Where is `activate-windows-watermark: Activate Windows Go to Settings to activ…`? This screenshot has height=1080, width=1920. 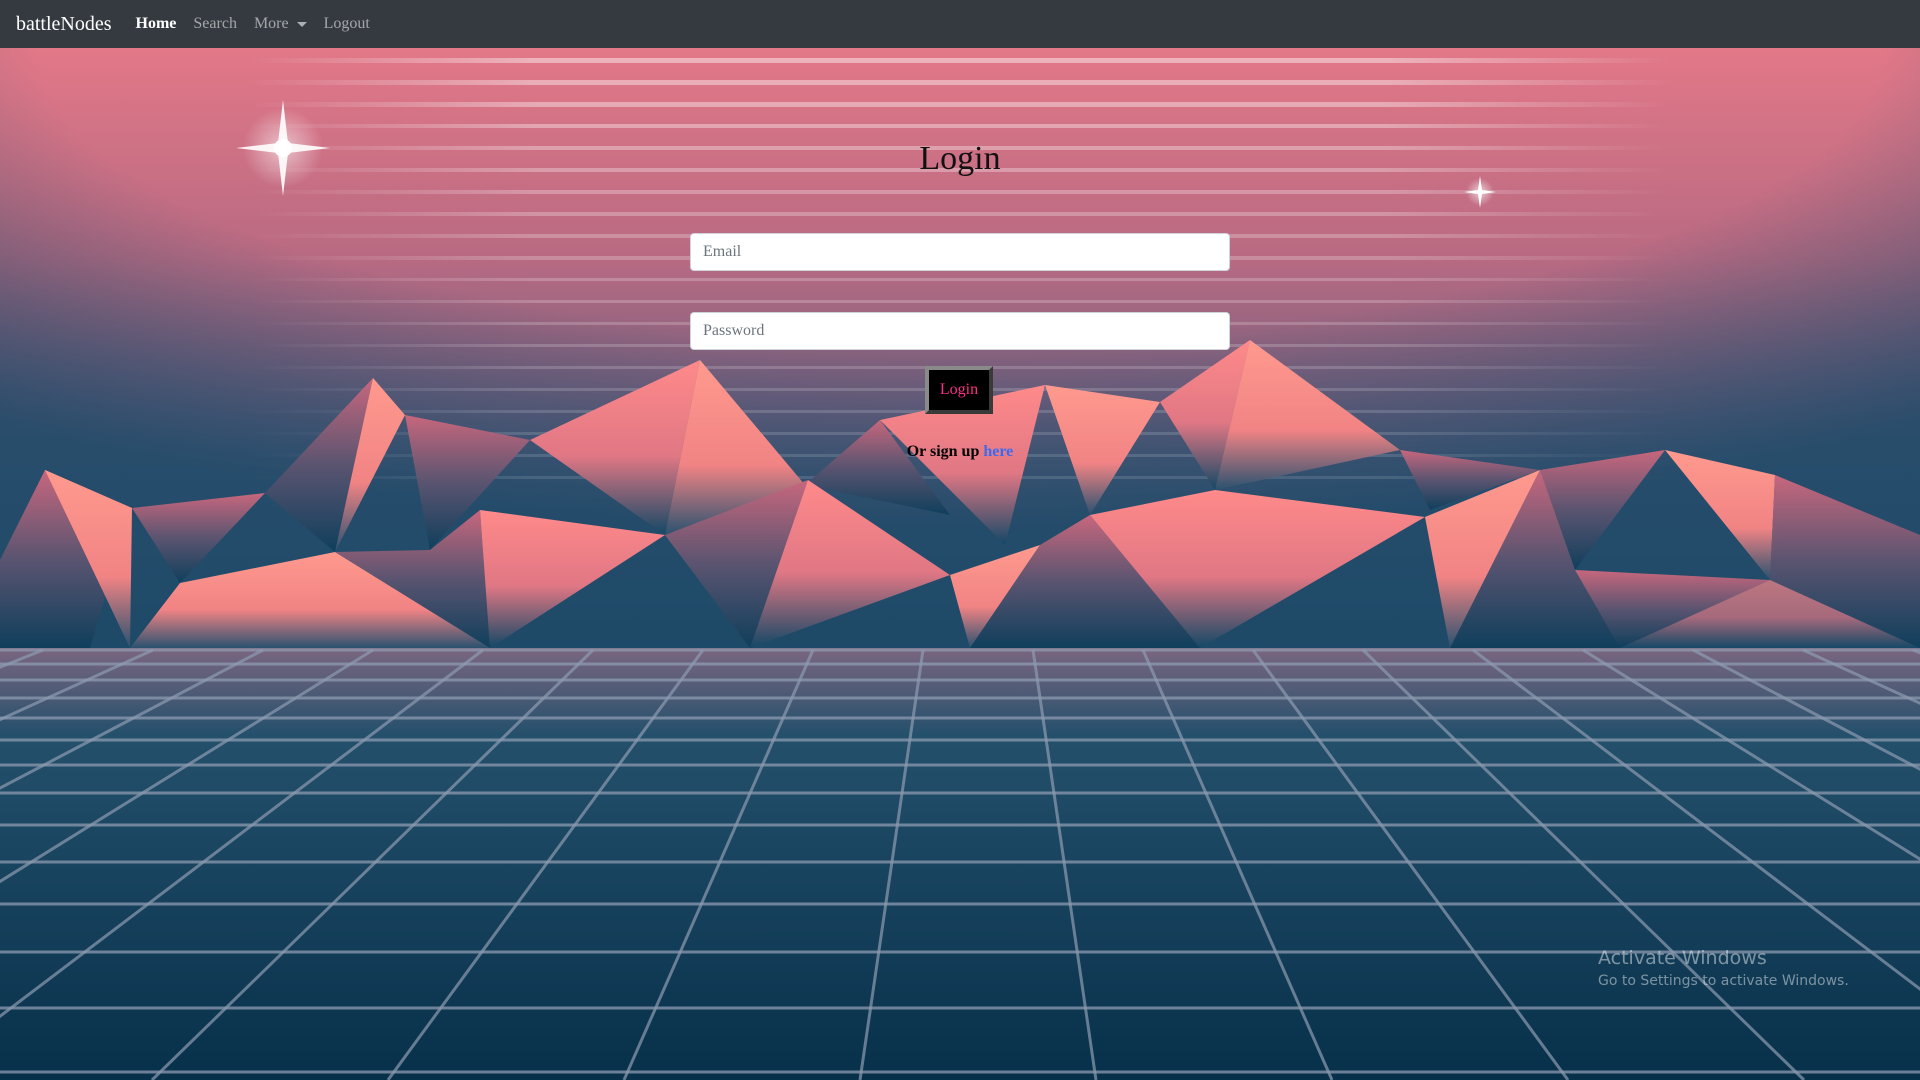 activate-windows-watermark: Activate Windows Go to Settings to activ… is located at coordinates (1723, 968).